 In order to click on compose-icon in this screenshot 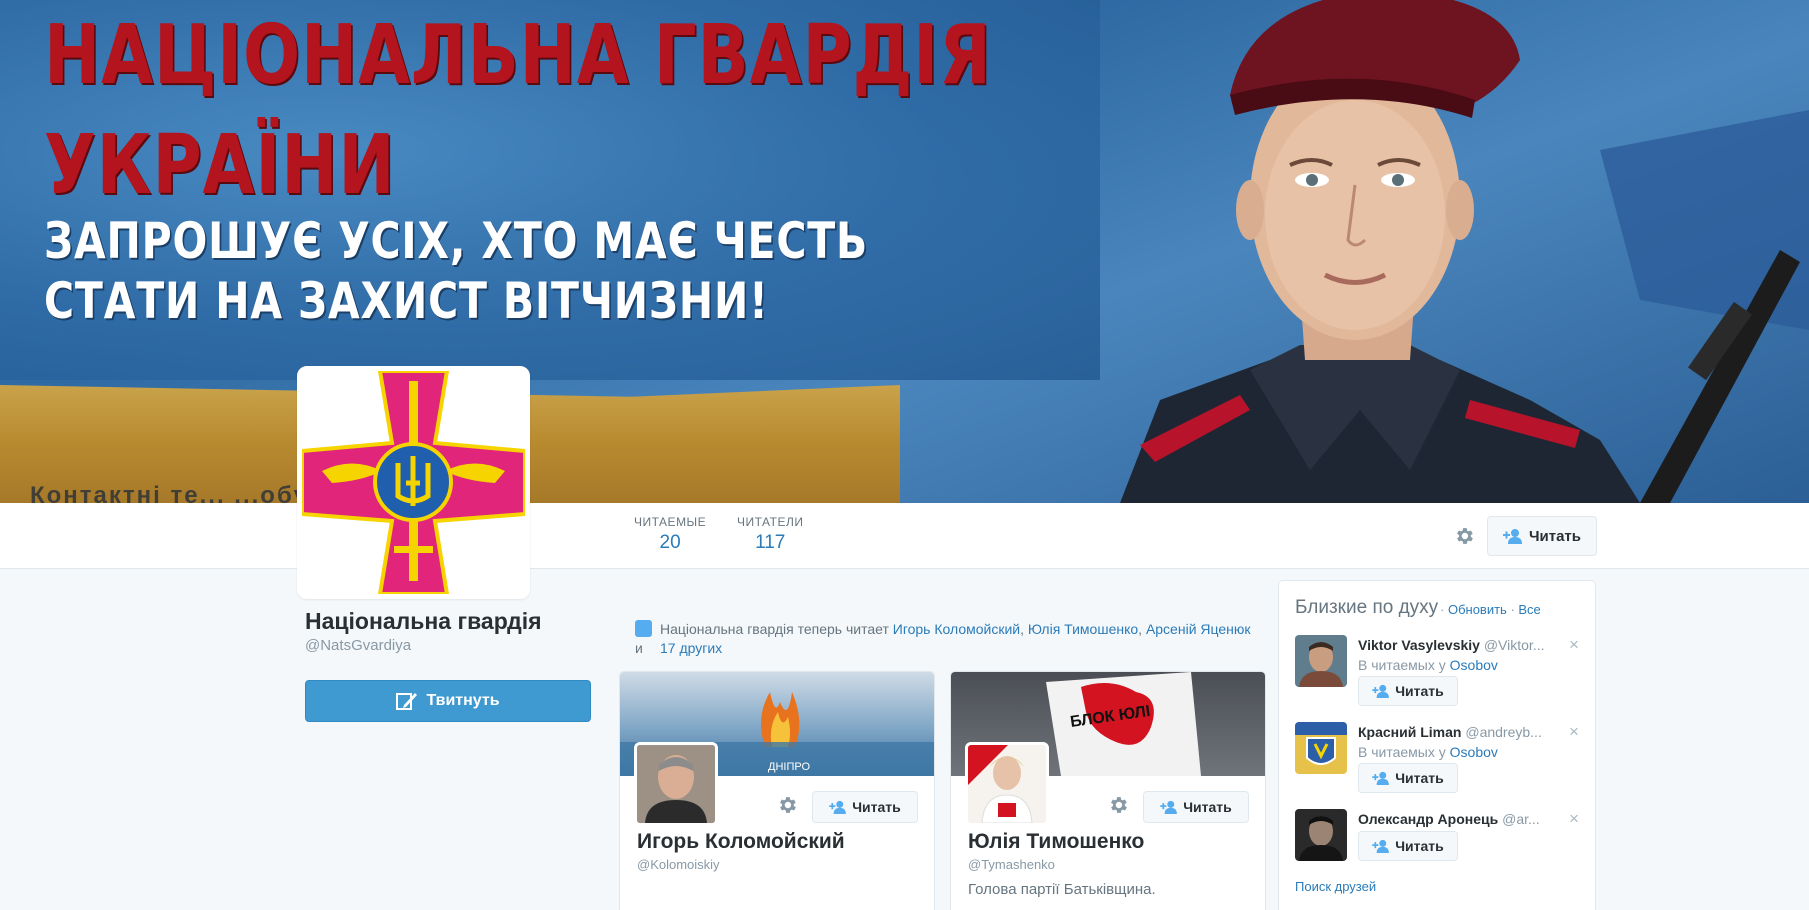, I will do `click(407, 701)`.